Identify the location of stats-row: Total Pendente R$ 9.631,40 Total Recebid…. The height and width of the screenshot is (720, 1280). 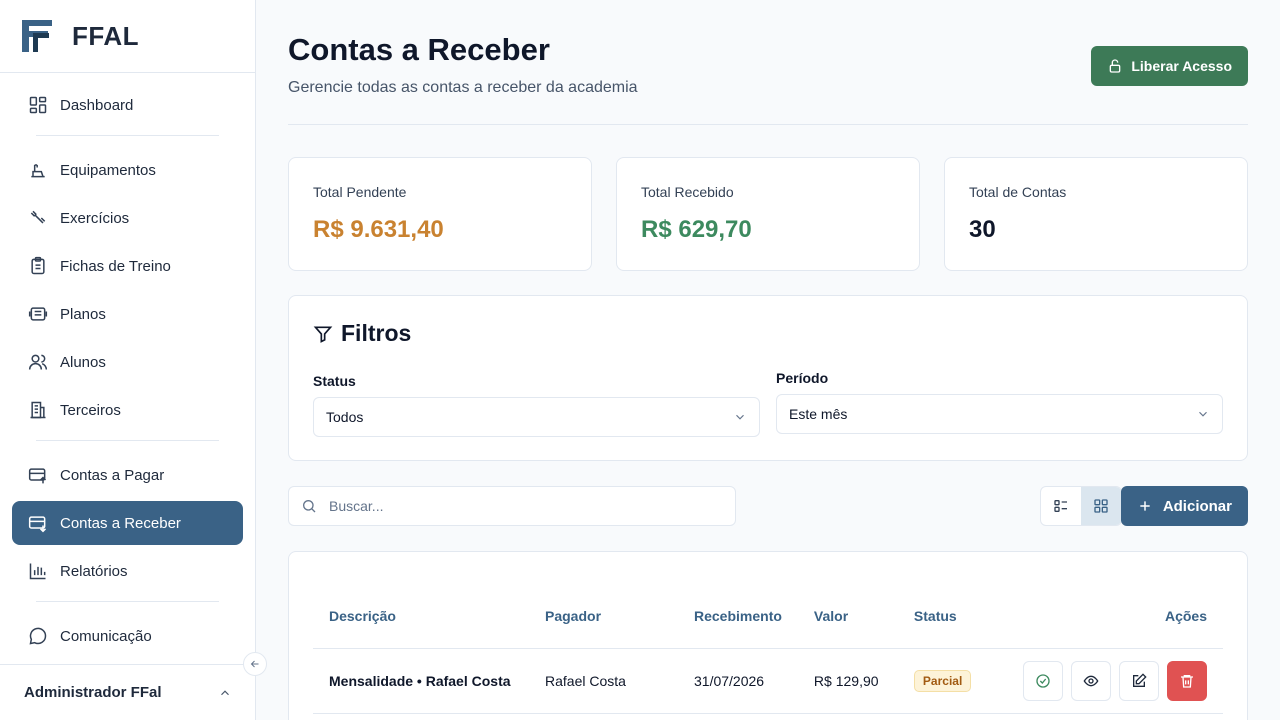
(768, 214).